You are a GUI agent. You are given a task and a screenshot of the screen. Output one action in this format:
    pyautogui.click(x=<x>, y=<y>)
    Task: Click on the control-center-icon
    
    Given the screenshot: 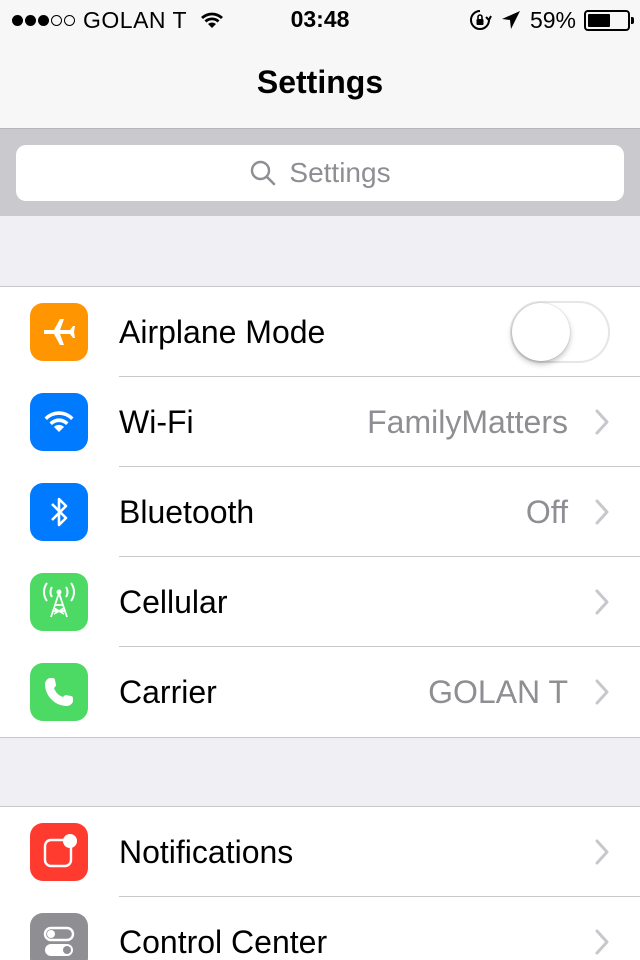 What is the action you would take?
    pyautogui.click(x=59, y=936)
    